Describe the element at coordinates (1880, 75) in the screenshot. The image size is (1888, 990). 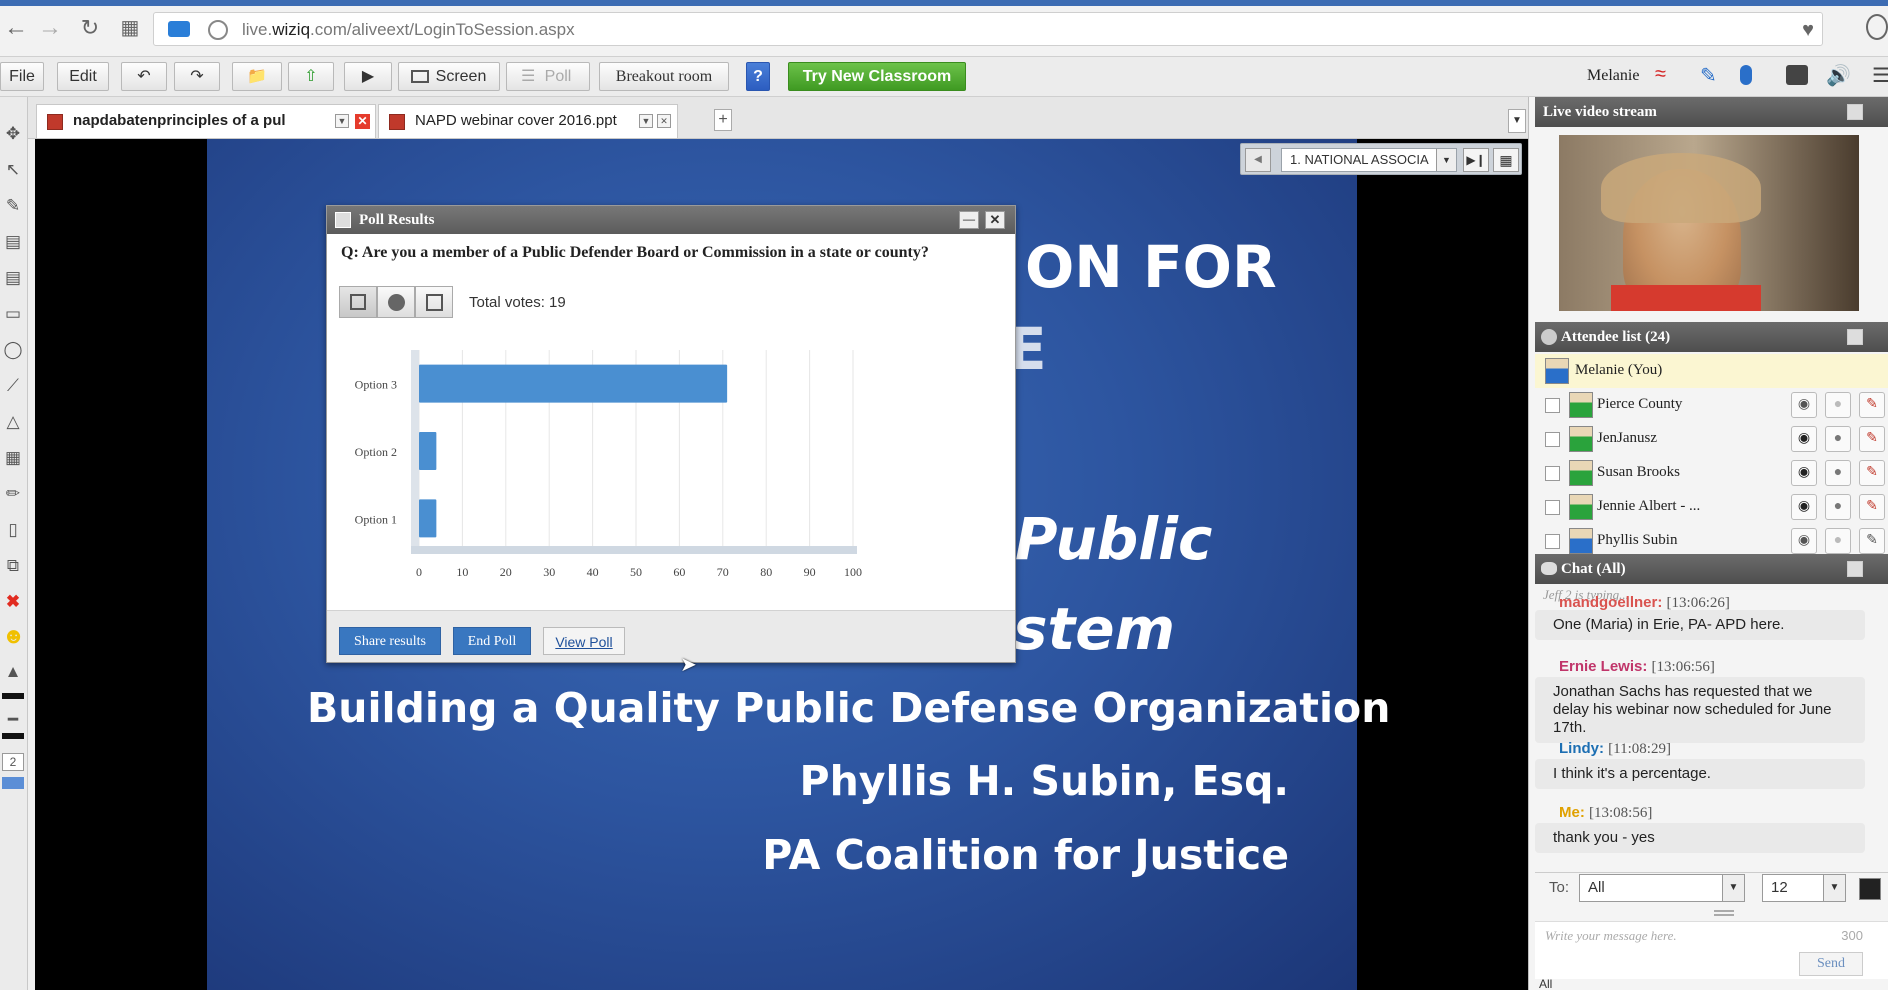
I see `menu-icon: ☰` at that location.